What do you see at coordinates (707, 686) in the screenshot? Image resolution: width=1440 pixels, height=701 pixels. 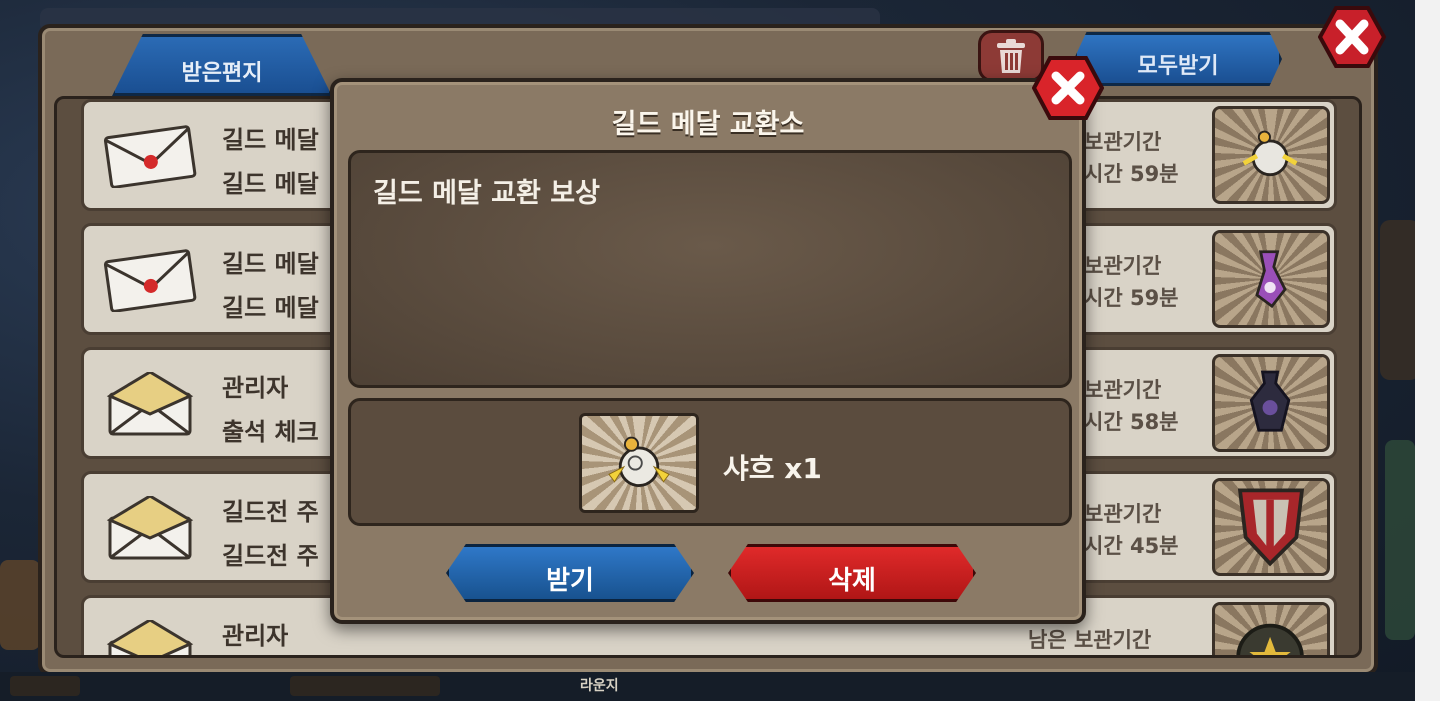 I see `bottom-hud-strip: 라운지` at bounding box center [707, 686].